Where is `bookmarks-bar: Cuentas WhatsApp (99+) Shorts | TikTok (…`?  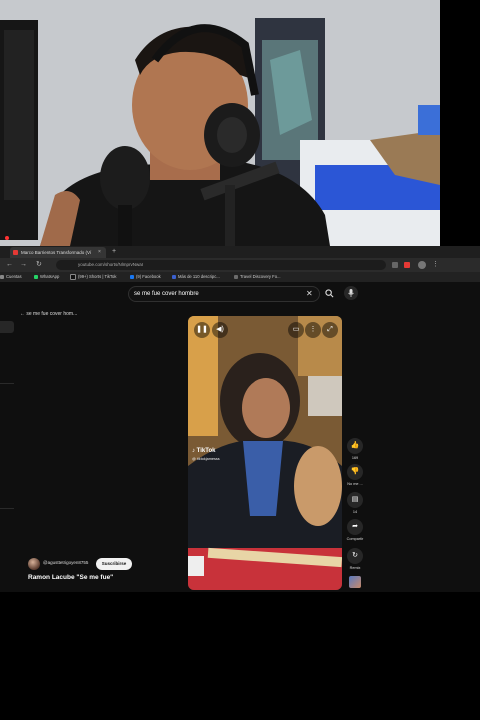 bookmarks-bar: Cuentas WhatsApp (99+) Shorts | TikTok (… is located at coordinates (240, 277).